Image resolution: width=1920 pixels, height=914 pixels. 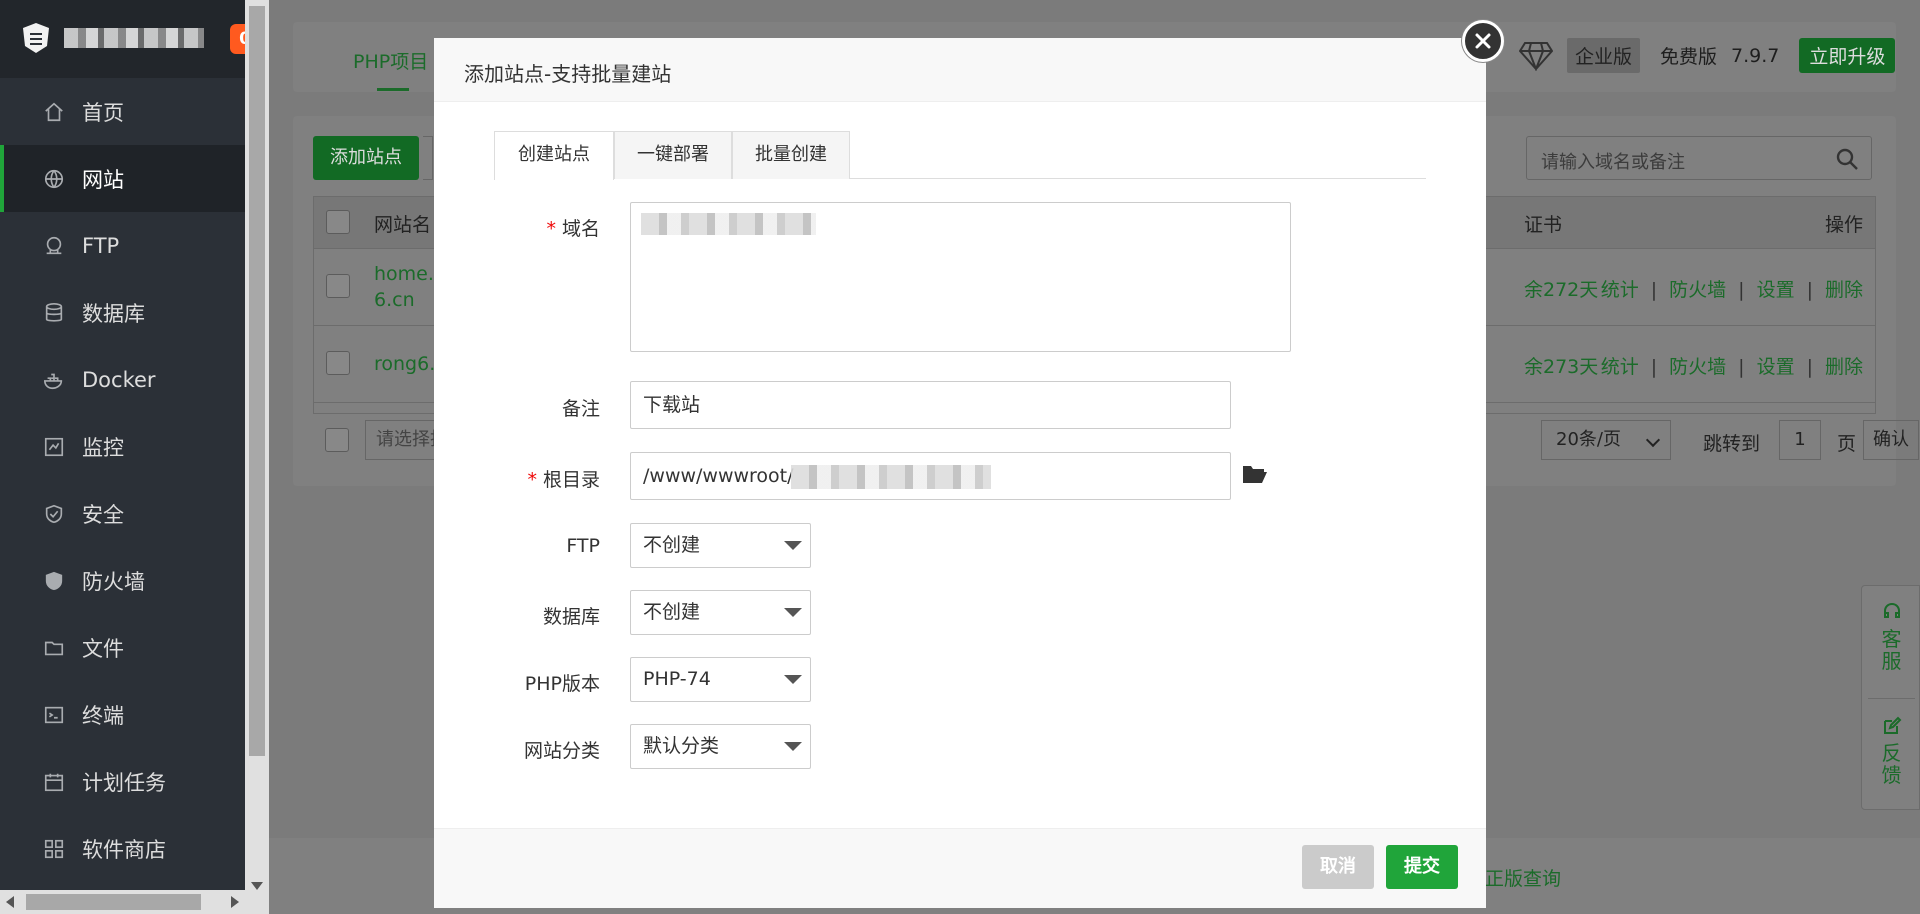 I want to click on sidebar-item-security: 安全, so click(x=122, y=513).